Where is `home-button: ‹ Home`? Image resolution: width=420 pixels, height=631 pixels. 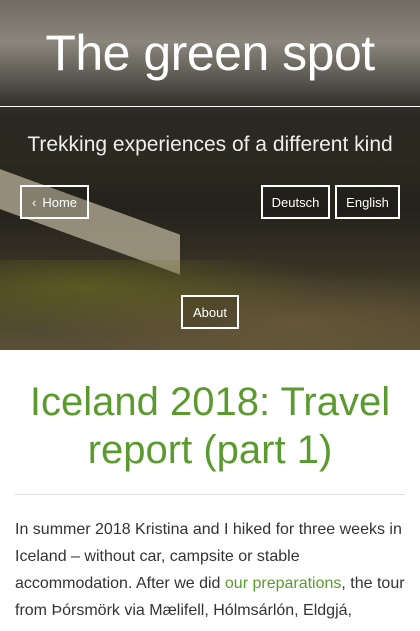
home-button: ‹ Home is located at coordinates (54, 202).